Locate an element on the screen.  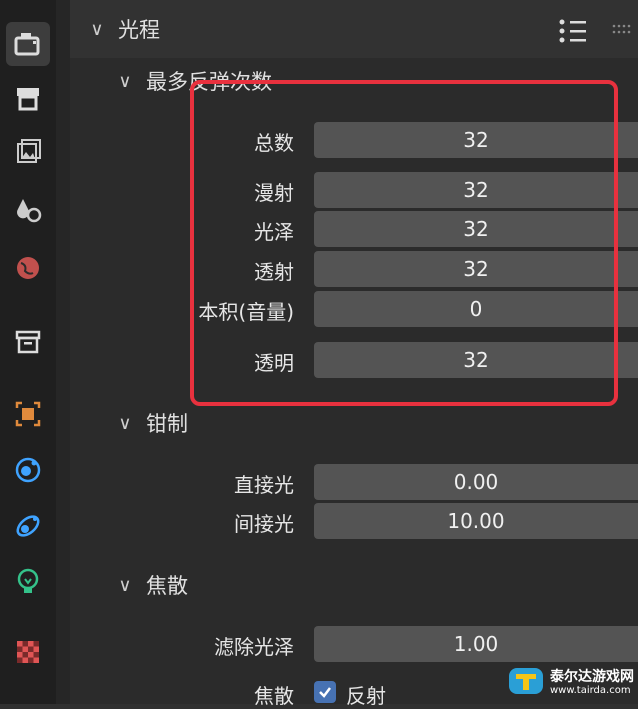
properties-tab-bar is located at coordinates (28, 352).